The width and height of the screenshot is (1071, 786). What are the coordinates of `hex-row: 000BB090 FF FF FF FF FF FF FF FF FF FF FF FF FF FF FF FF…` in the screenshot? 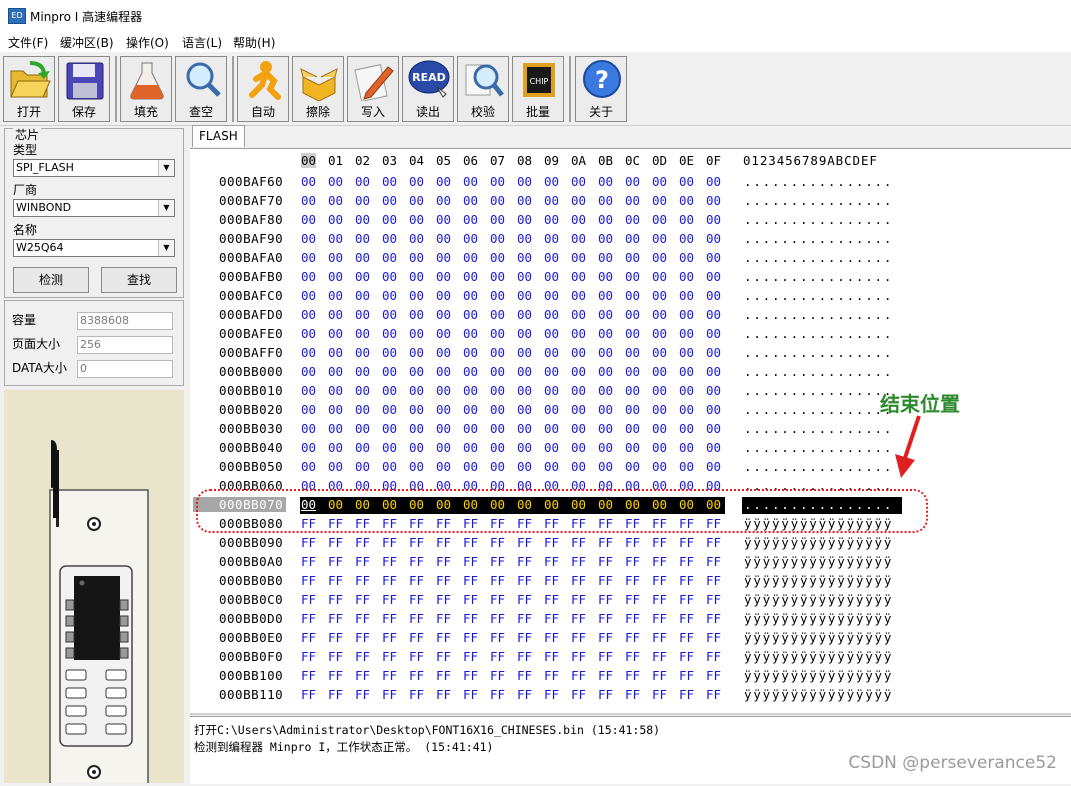 It's located at (630, 544).